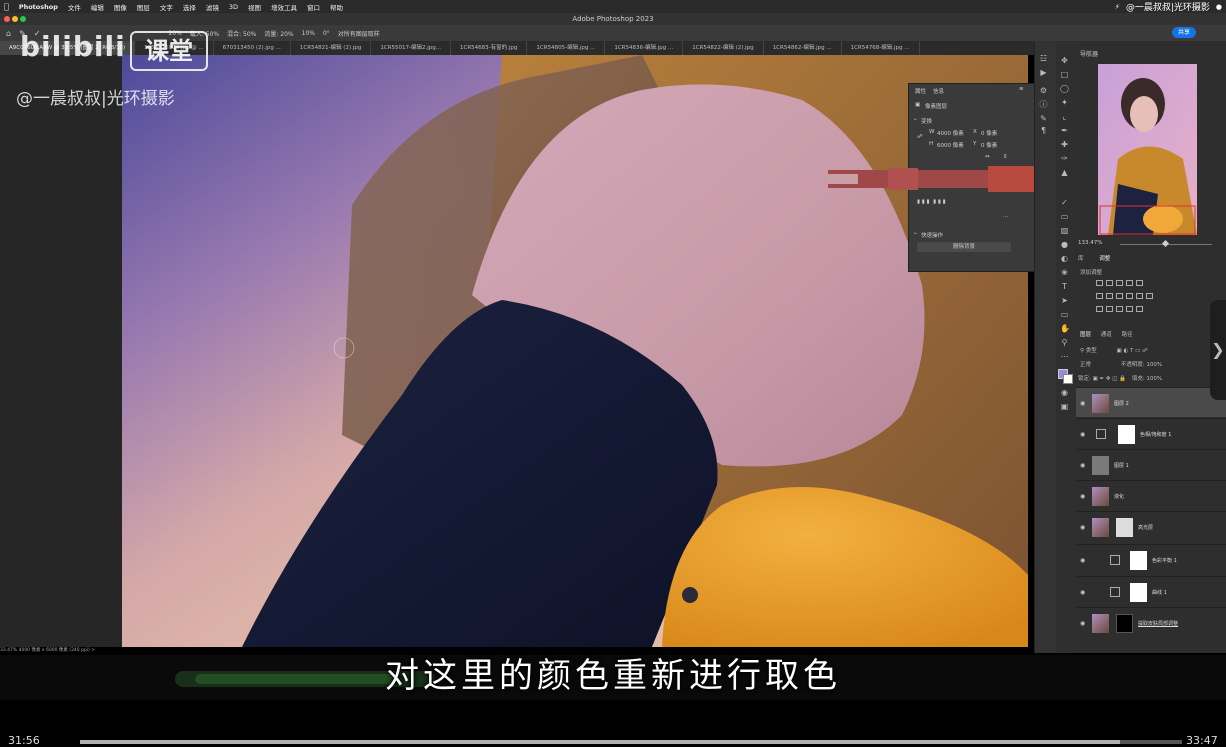  I want to click on menu-select: 选择, so click(189, 7).